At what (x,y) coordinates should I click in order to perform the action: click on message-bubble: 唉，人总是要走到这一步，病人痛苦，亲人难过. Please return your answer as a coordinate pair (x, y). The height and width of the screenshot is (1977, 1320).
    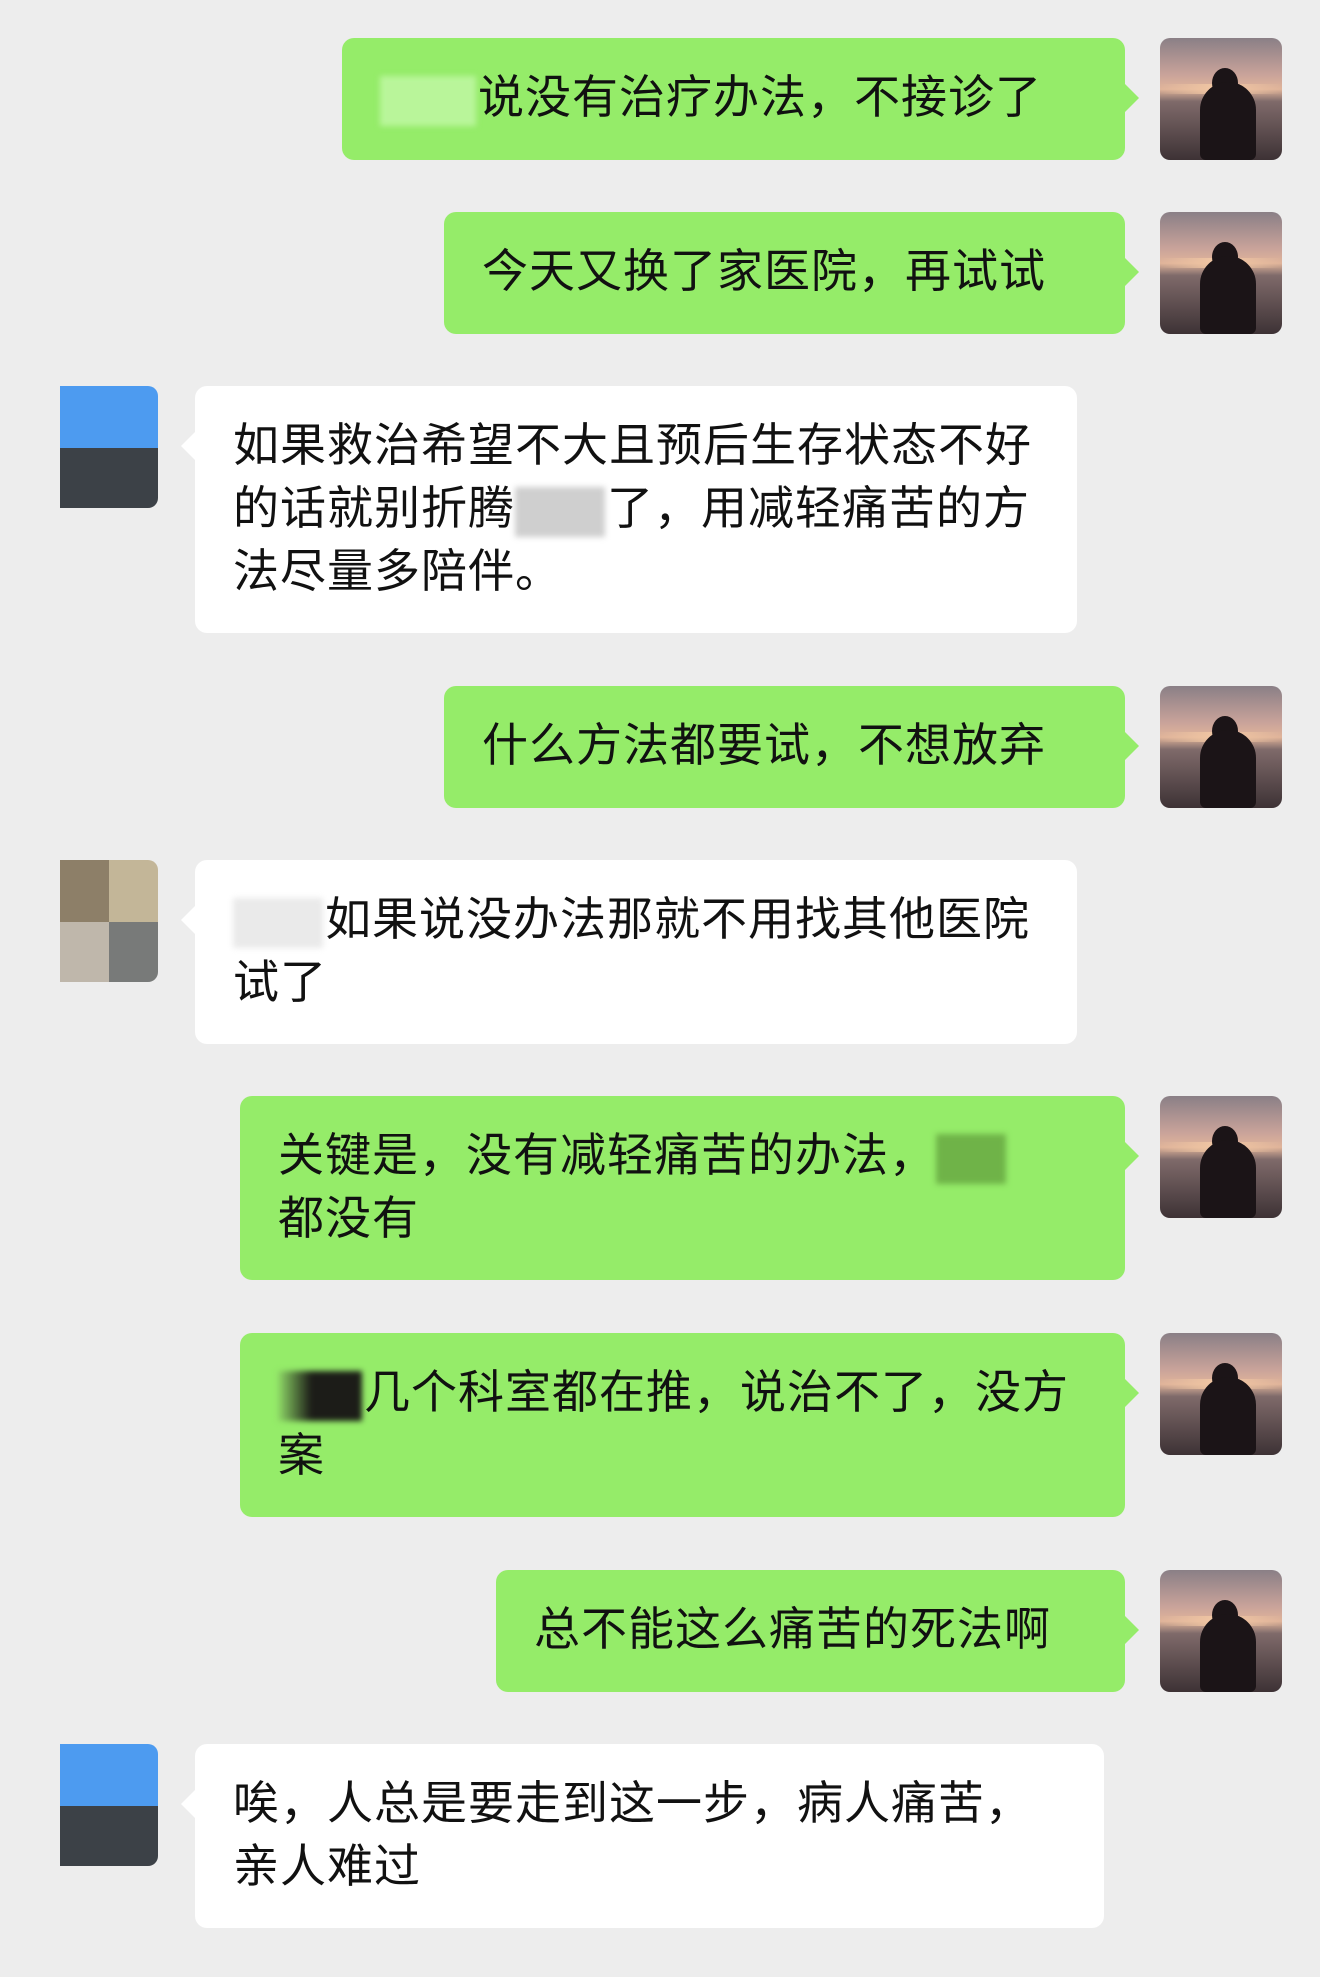
    Looking at the image, I should click on (642, 1836).